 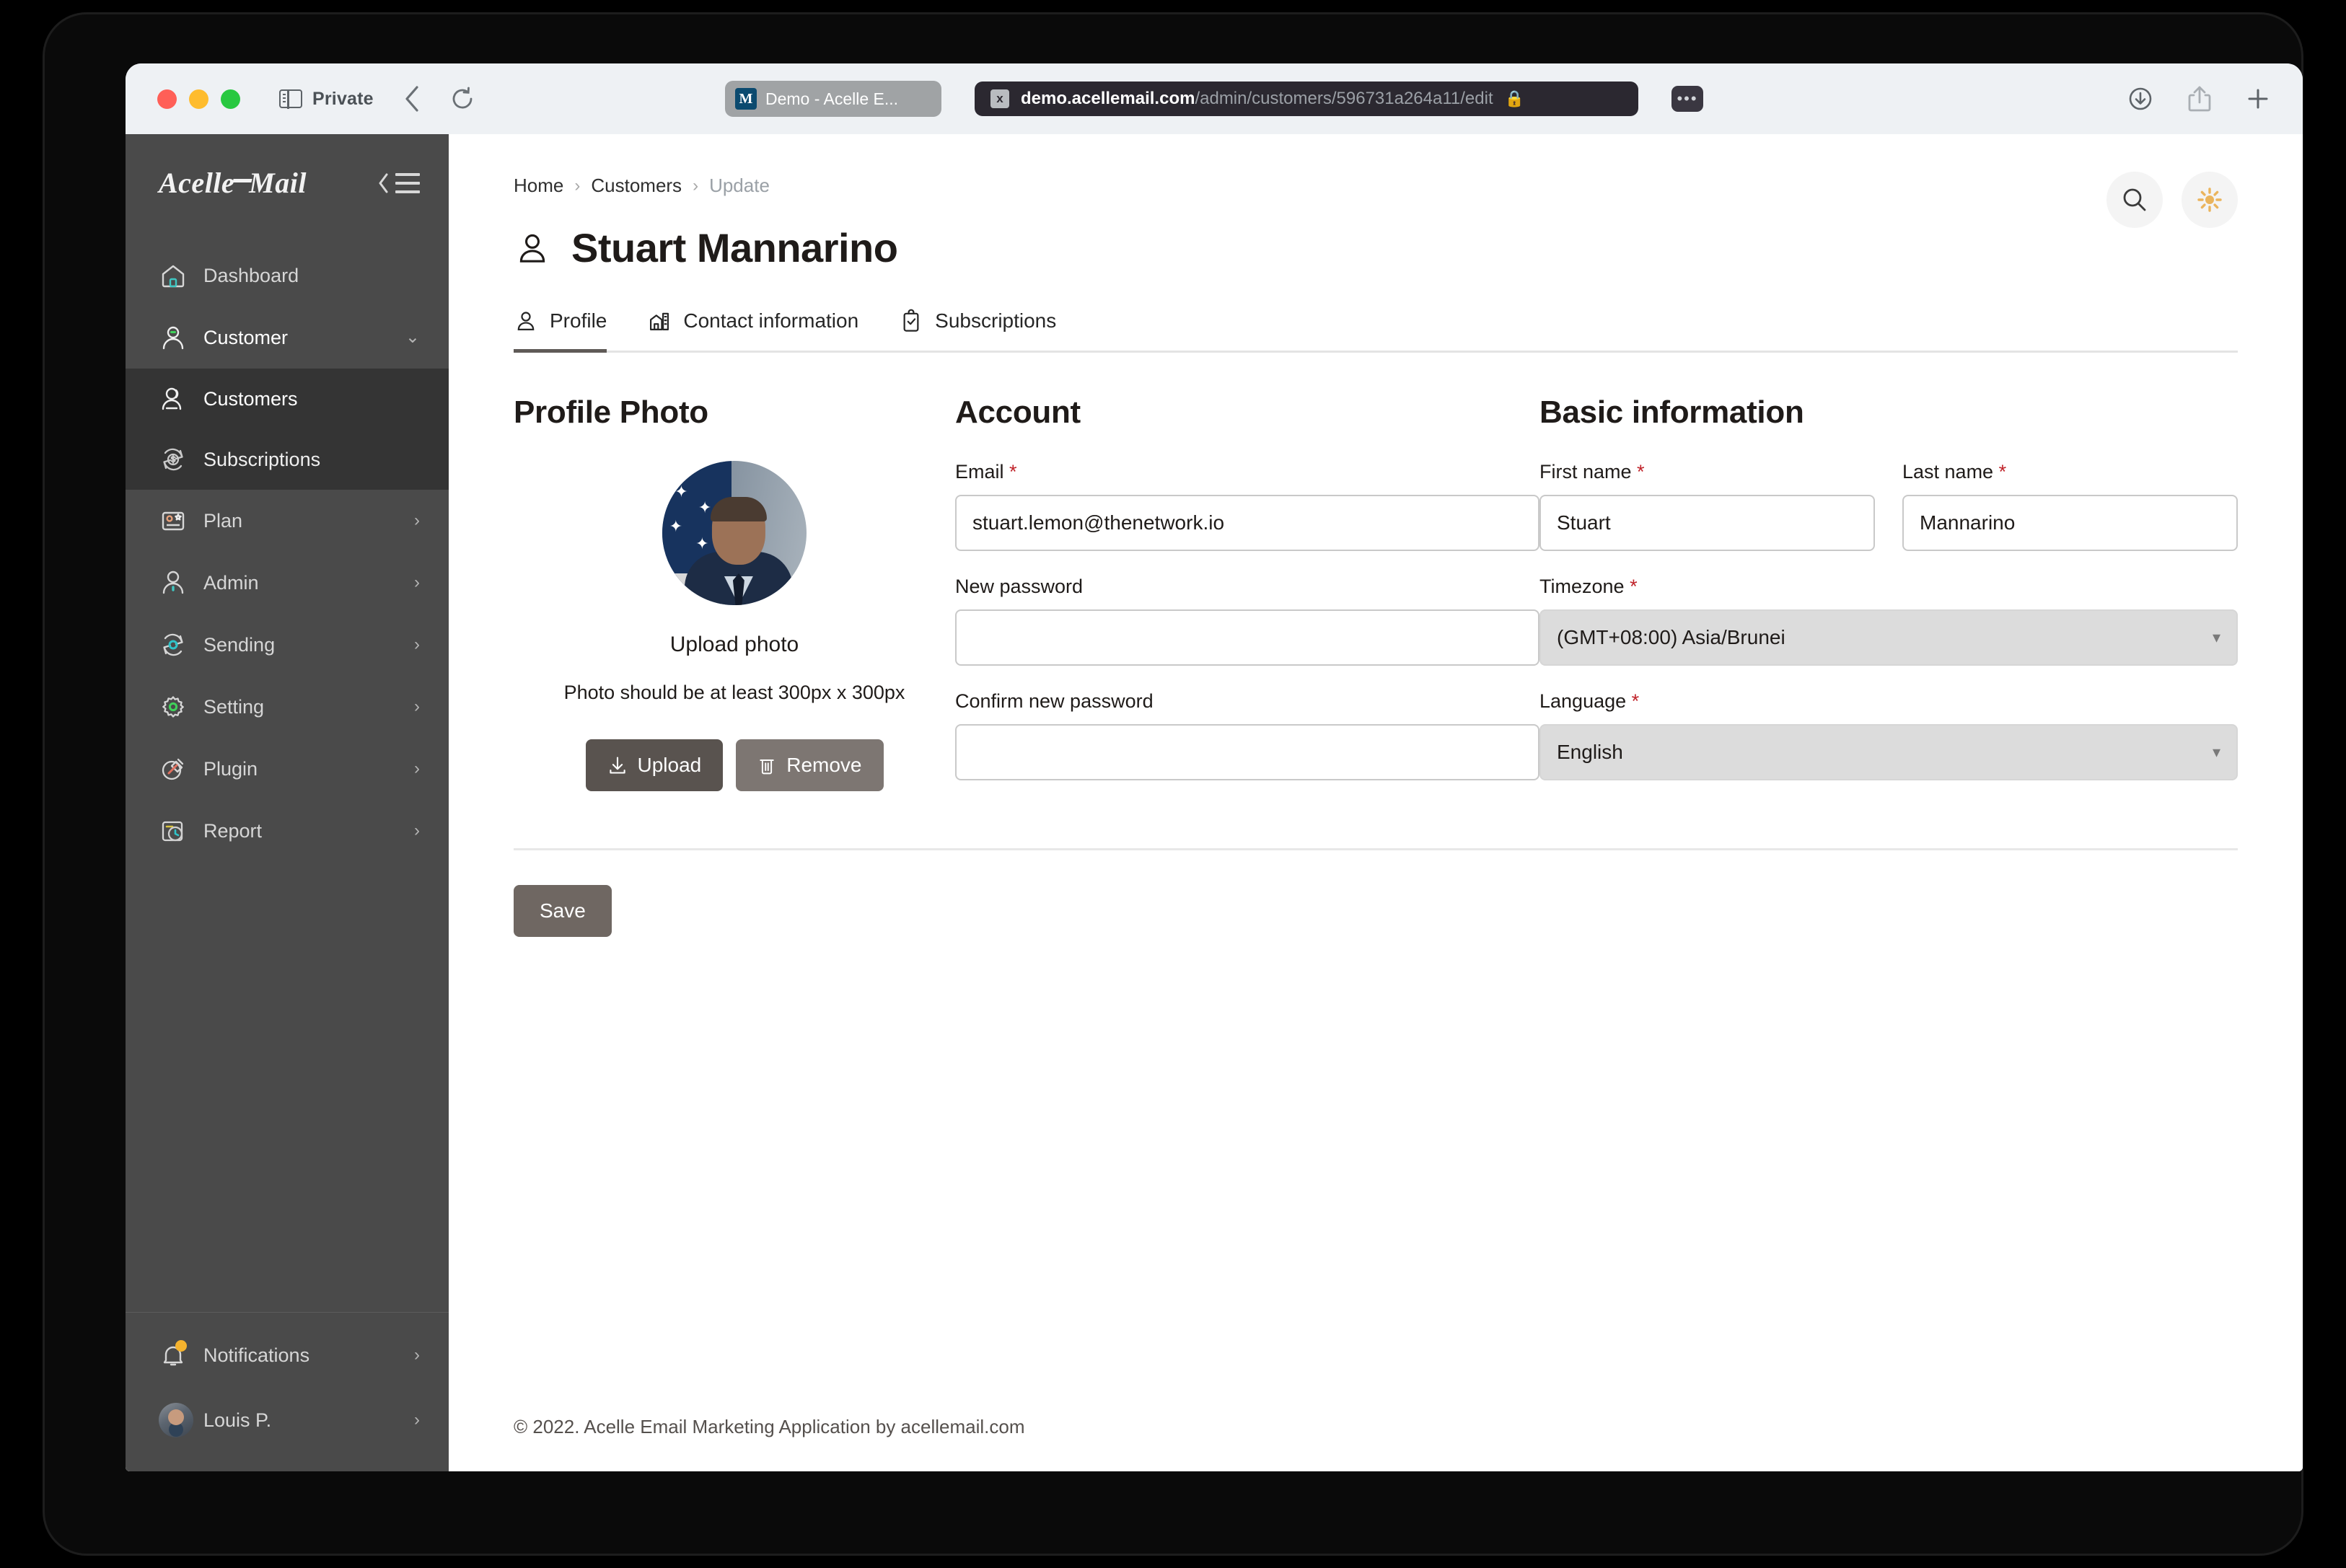 What do you see at coordinates (1019, 586) in the screenshot?
I see `field-label: New password` at bounding box center [1019, 586].